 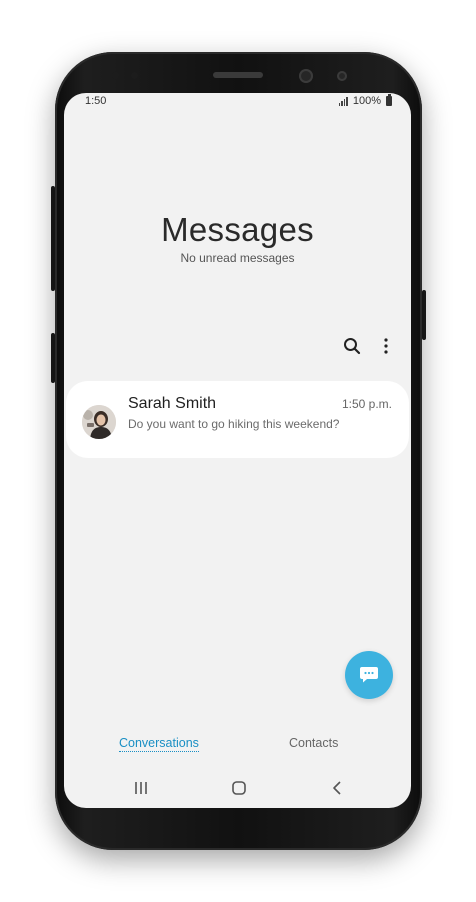 What do you see at coordinates (237, 102) in the screenshot?
I see `status-bar: 1:50 100%` at bounding box center [237, 102].